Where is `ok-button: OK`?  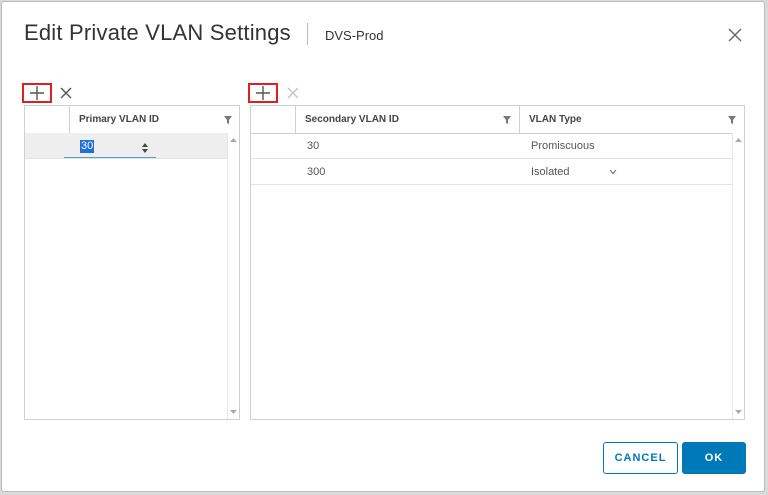 ok-button: OK is located at coordinates (714, 458).